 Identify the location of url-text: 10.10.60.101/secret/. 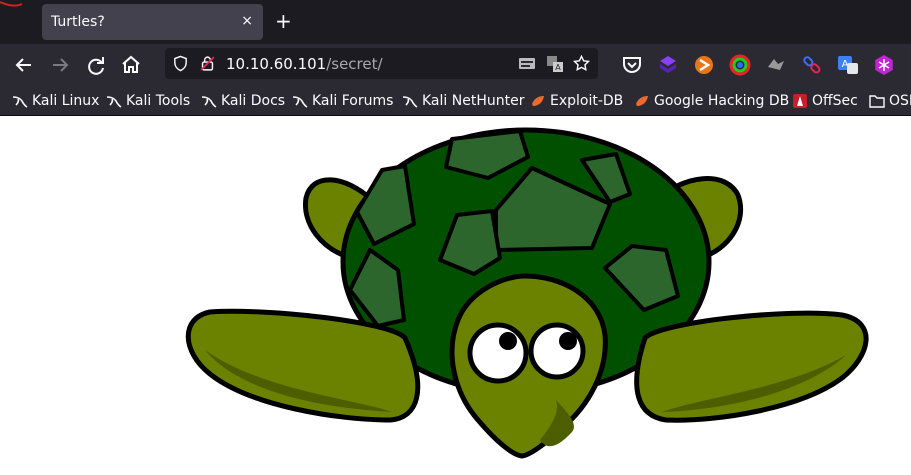
(304, 64).